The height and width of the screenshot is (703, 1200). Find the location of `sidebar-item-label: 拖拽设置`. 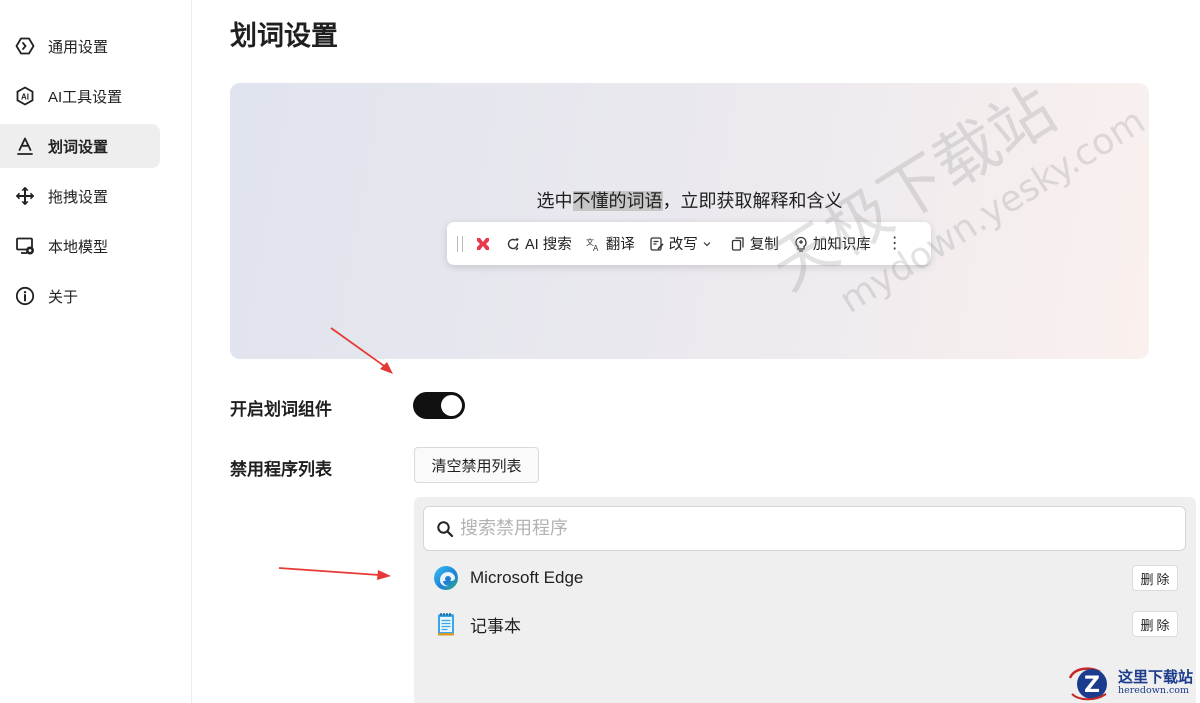

sidebar-item-label: 拖拽设置 is located at coordinates (78, 197).